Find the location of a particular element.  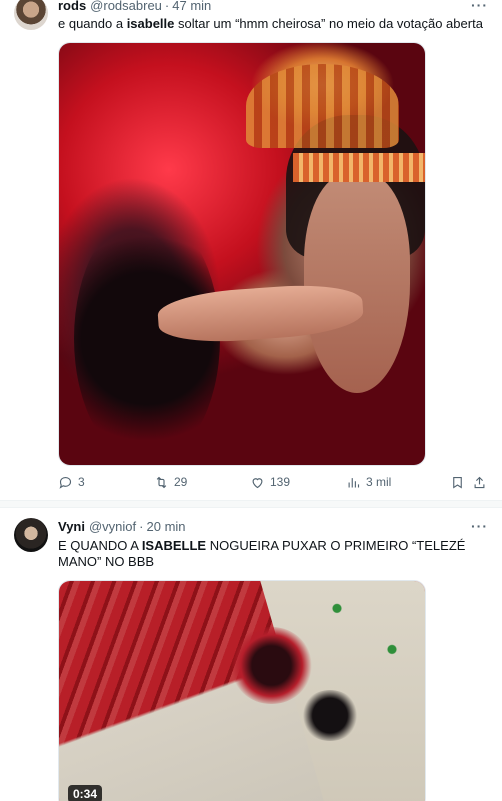

author-handle: @rodsabreu is located at coordinates (126, 6).